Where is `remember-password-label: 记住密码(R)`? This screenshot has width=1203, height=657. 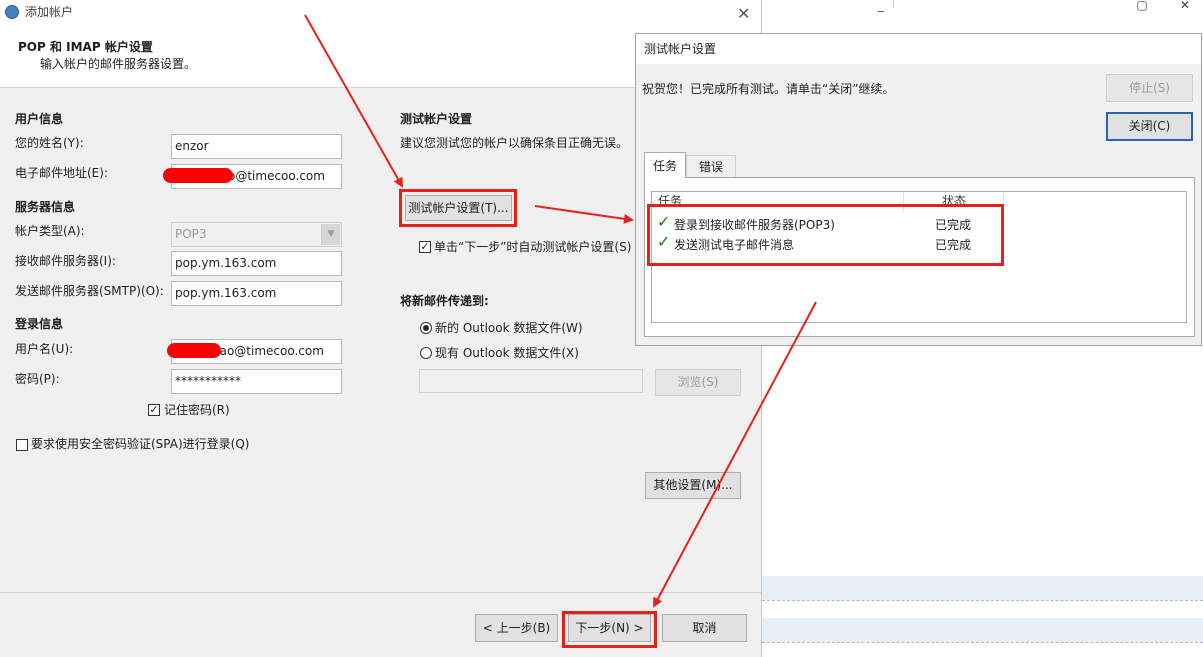
remember-password-label: 记住密码(R) is located at coordinates (197, 410).